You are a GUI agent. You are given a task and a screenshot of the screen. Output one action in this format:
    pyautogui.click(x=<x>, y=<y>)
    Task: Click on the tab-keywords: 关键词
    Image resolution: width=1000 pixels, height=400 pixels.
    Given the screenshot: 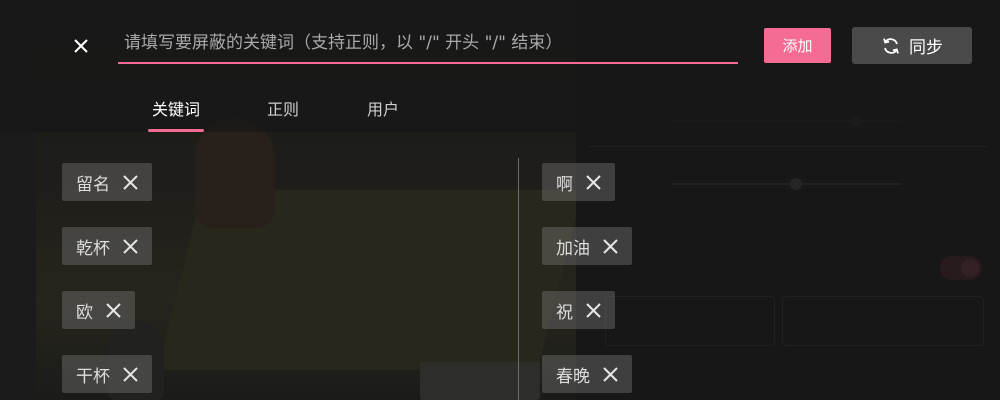 What is the action you would take?
    pyautogui.click(x=176, y=114)
    